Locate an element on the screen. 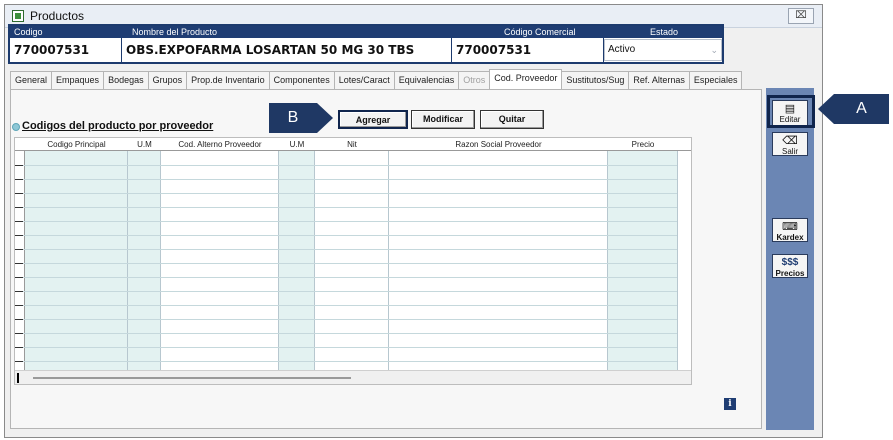 The image size is (893, 440). header-nit: Nit is located at coordinates (352, 144).